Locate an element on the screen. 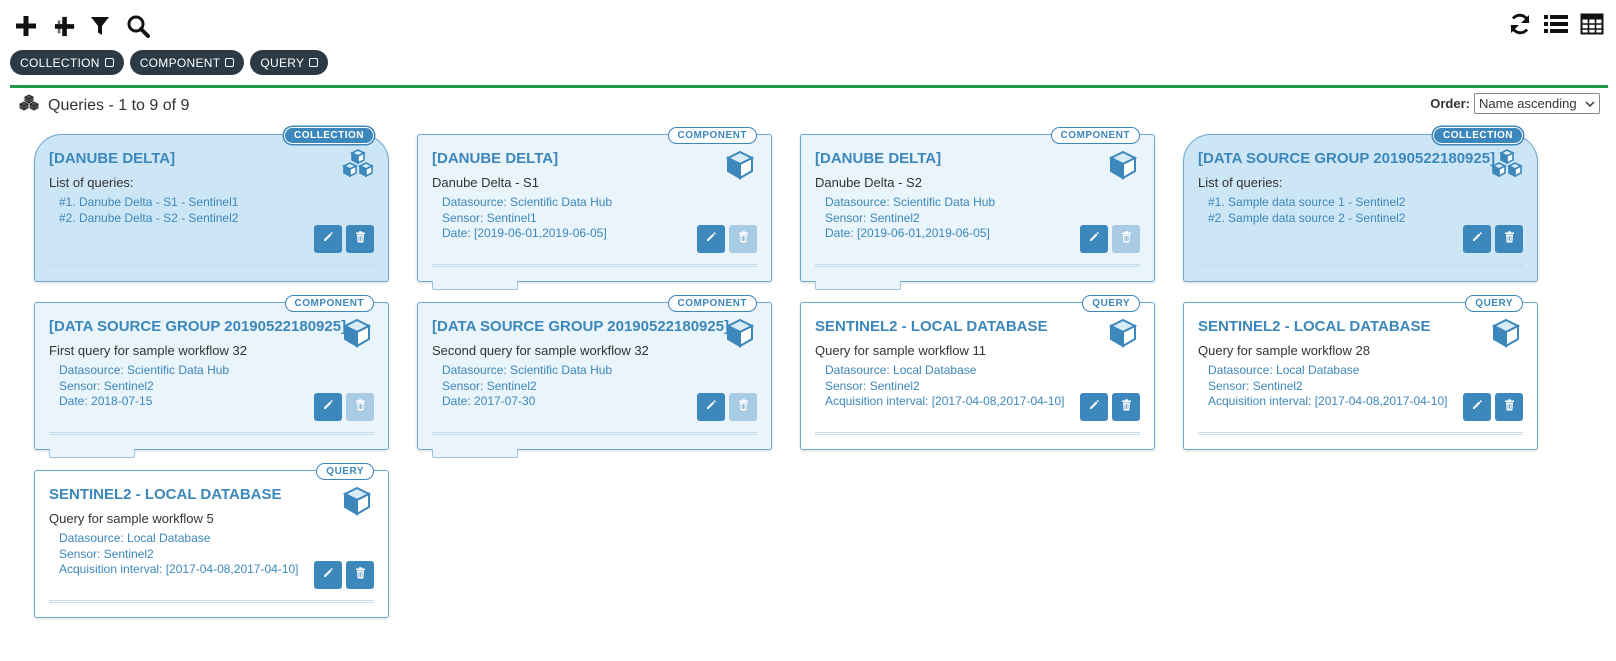 Image resolution: width=1616 pixels, height=661 pixels. list-view-icon is located at coordinates (1556, 24).